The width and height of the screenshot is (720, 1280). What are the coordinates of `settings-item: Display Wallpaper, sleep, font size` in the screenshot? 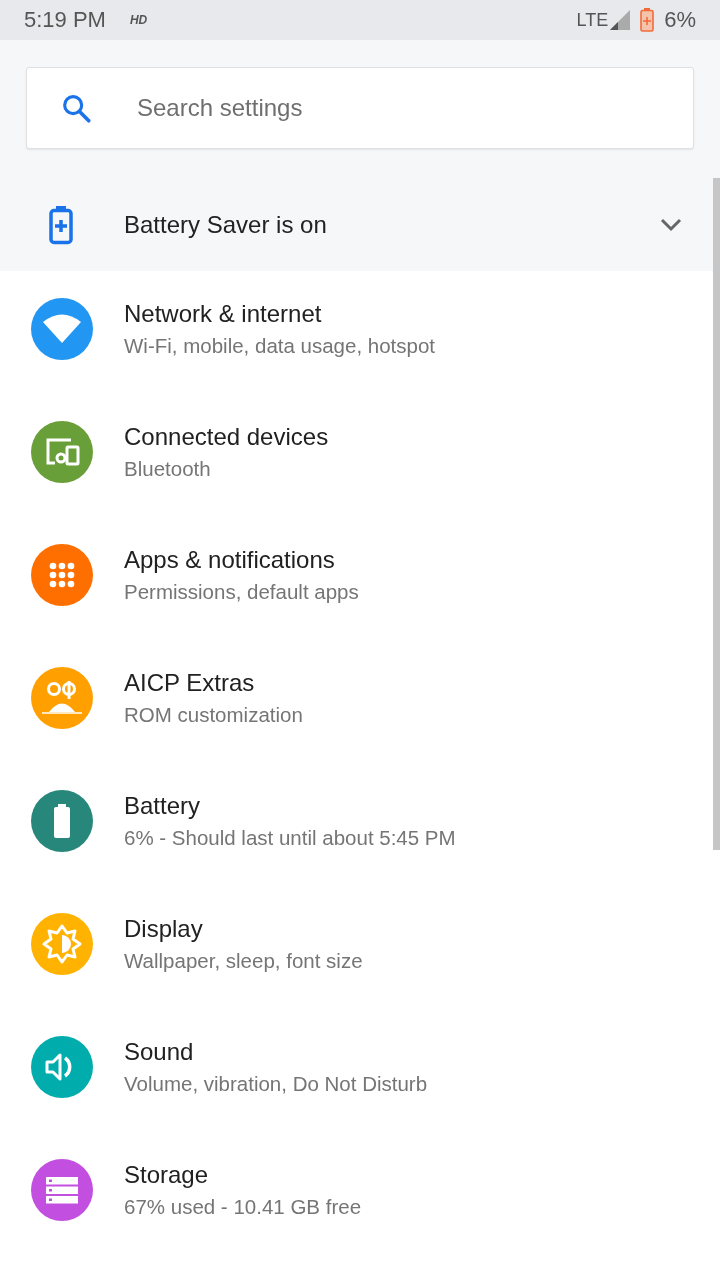 It's located at (356, 947).